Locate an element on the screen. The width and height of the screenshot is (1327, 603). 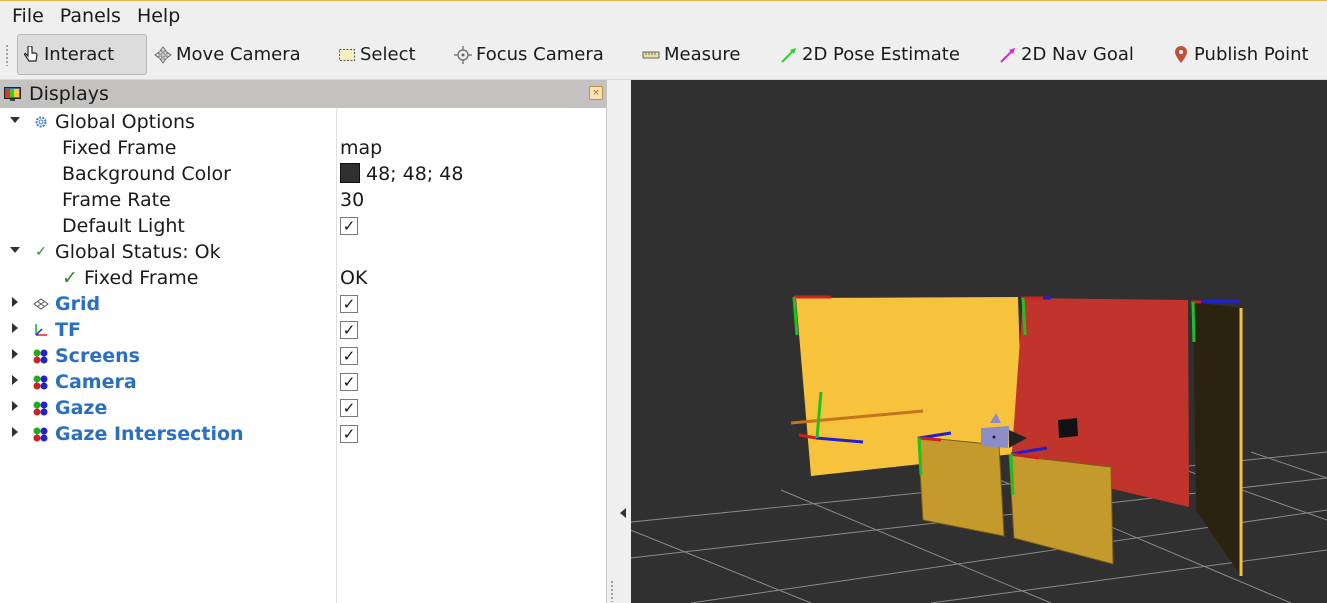
menu-file: File is located at coordinates (28, 16).